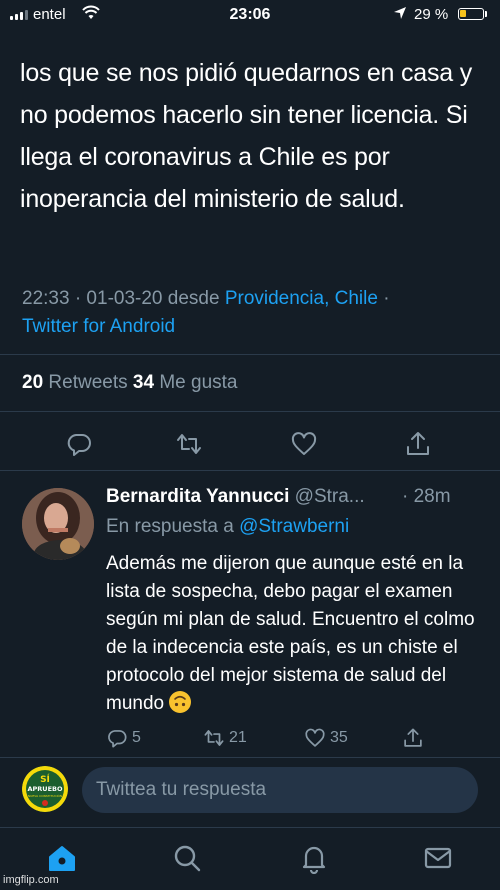 The height and width of the screenshot is (890, 500). I want to click on reply-share-button, so click(413, 738).